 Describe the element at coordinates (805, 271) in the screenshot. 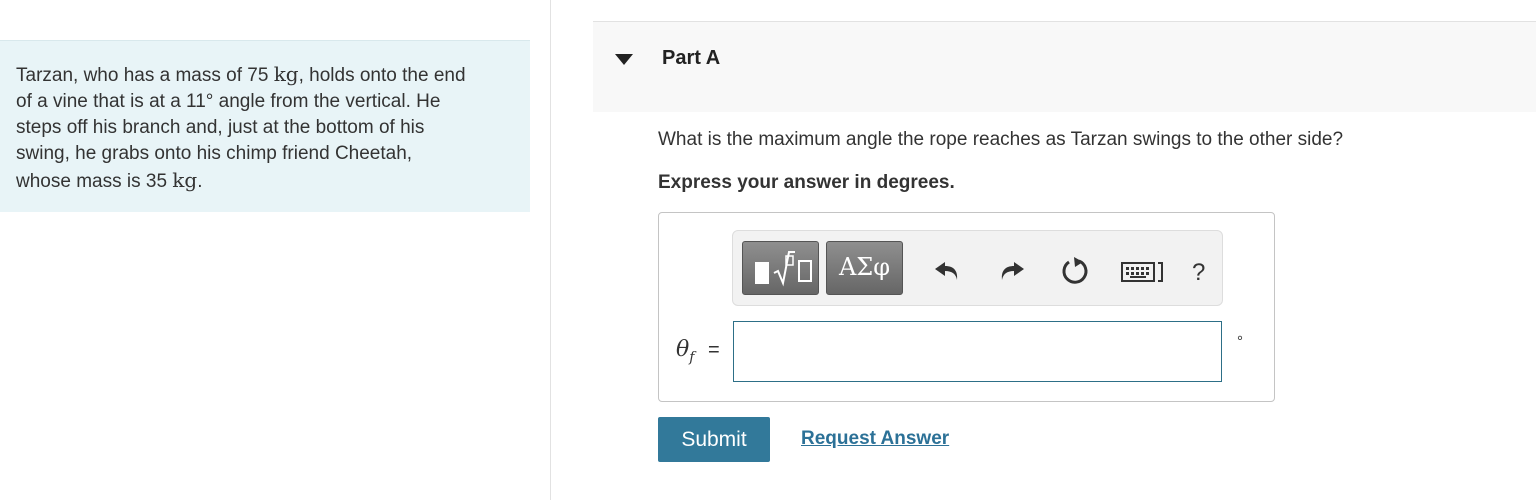

I see `template-box-icon` at that location.